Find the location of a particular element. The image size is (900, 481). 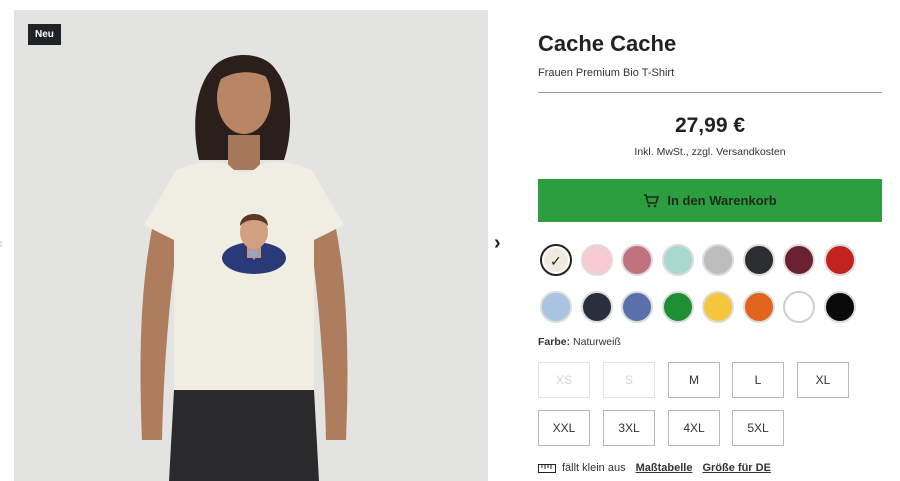

size-button: 5XL is located at coordinates (758, 428).